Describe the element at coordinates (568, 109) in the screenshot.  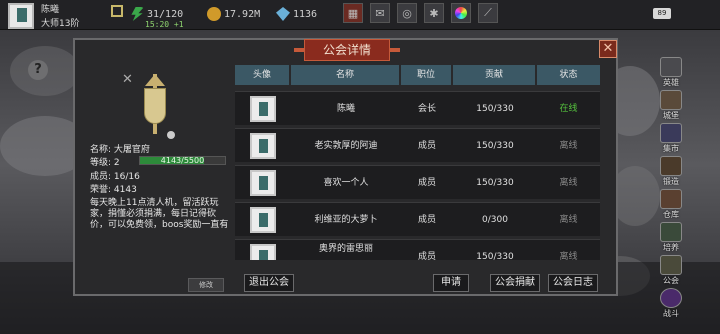
I see `member-status: 在线` at that location.